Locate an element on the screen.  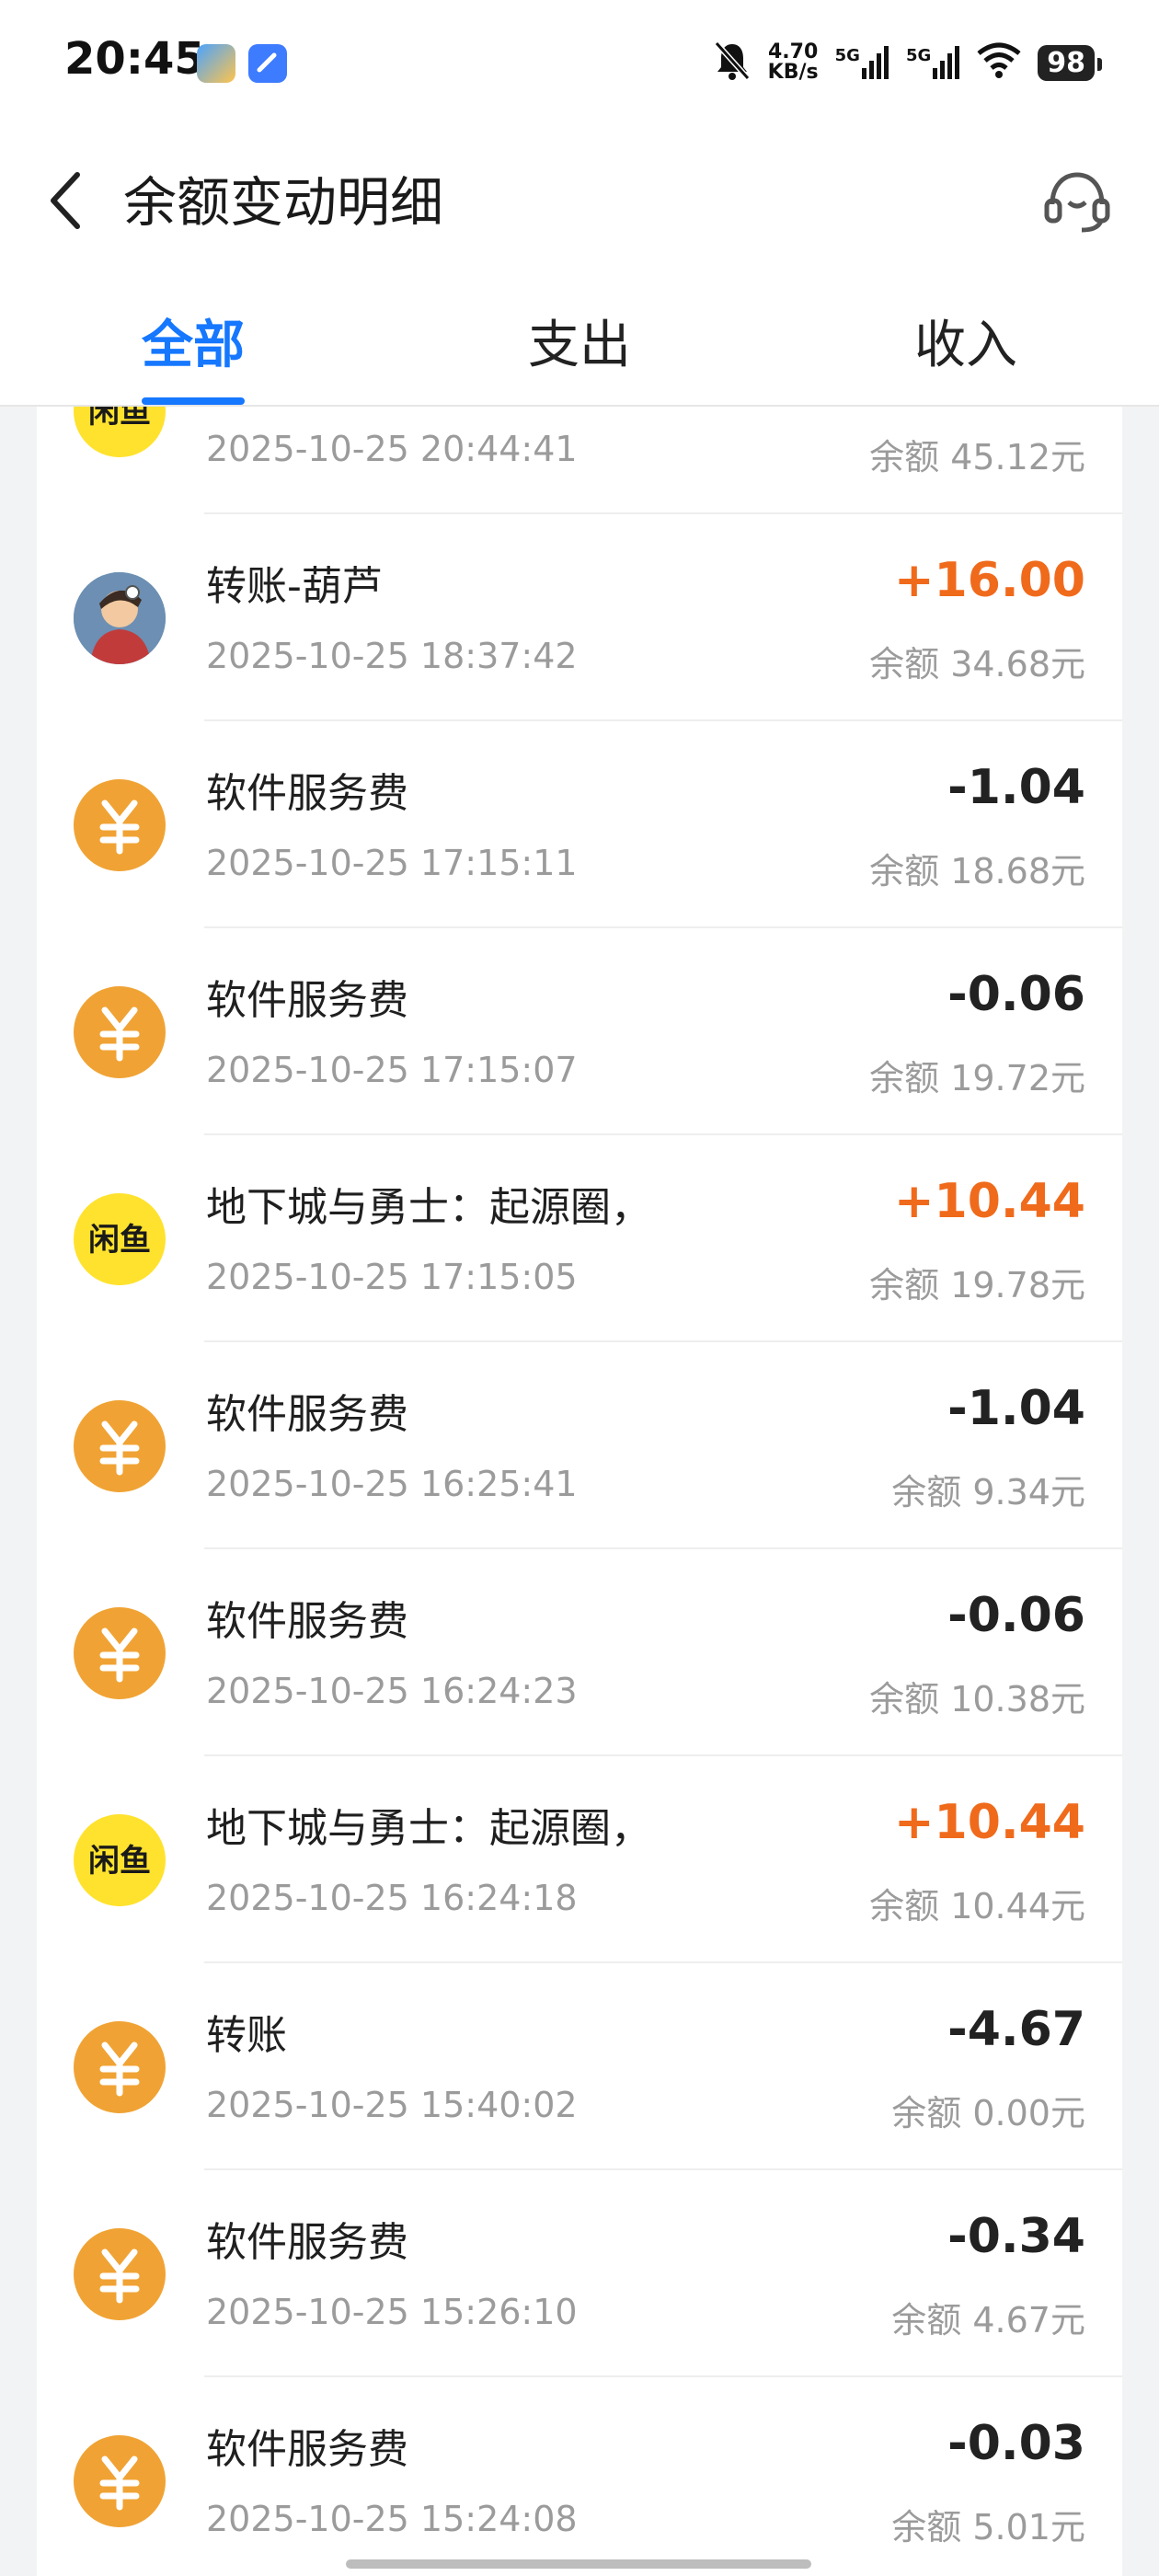
tab-income: 收入 is located at coordinates (965, 341).